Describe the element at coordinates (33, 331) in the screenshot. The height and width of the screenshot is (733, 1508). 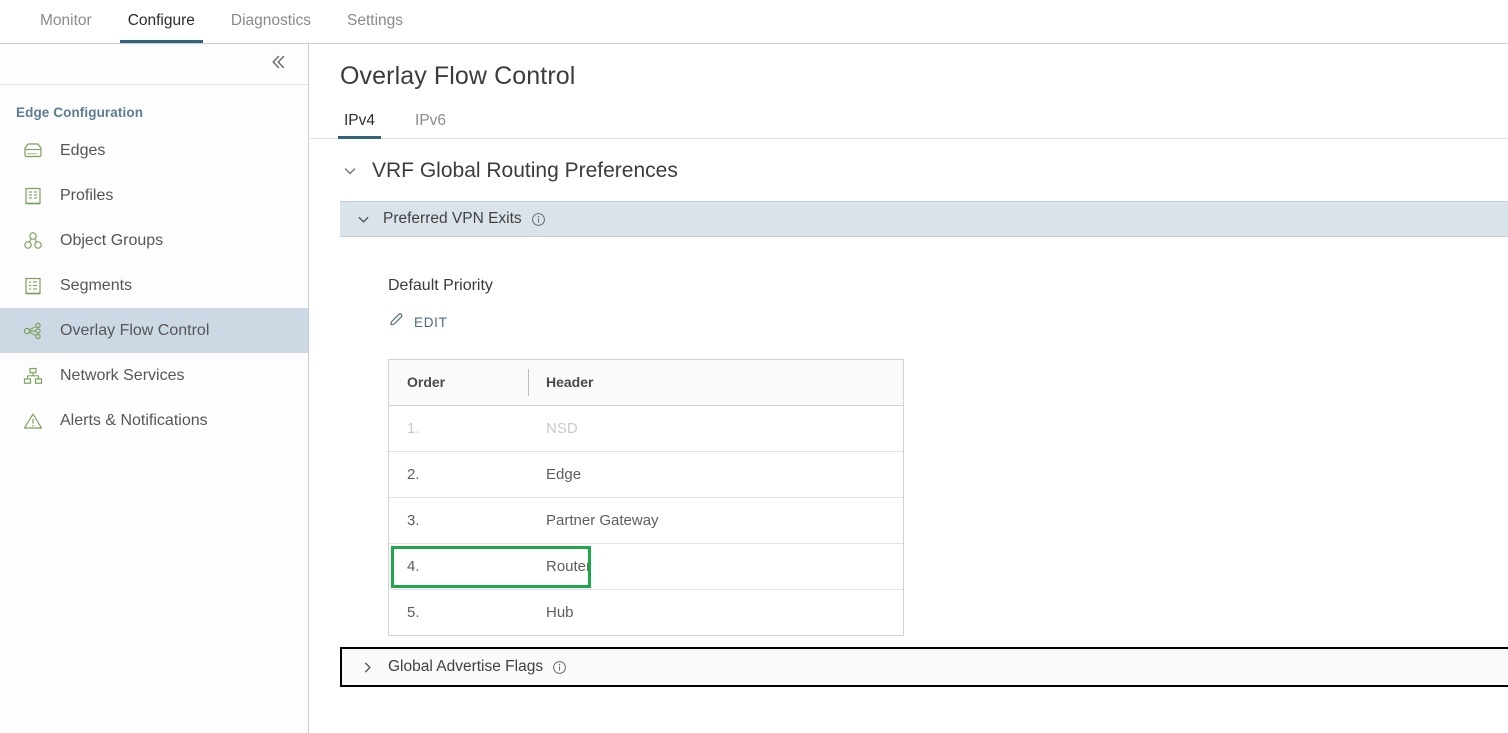
I see `share-nodes-icon` at that location.